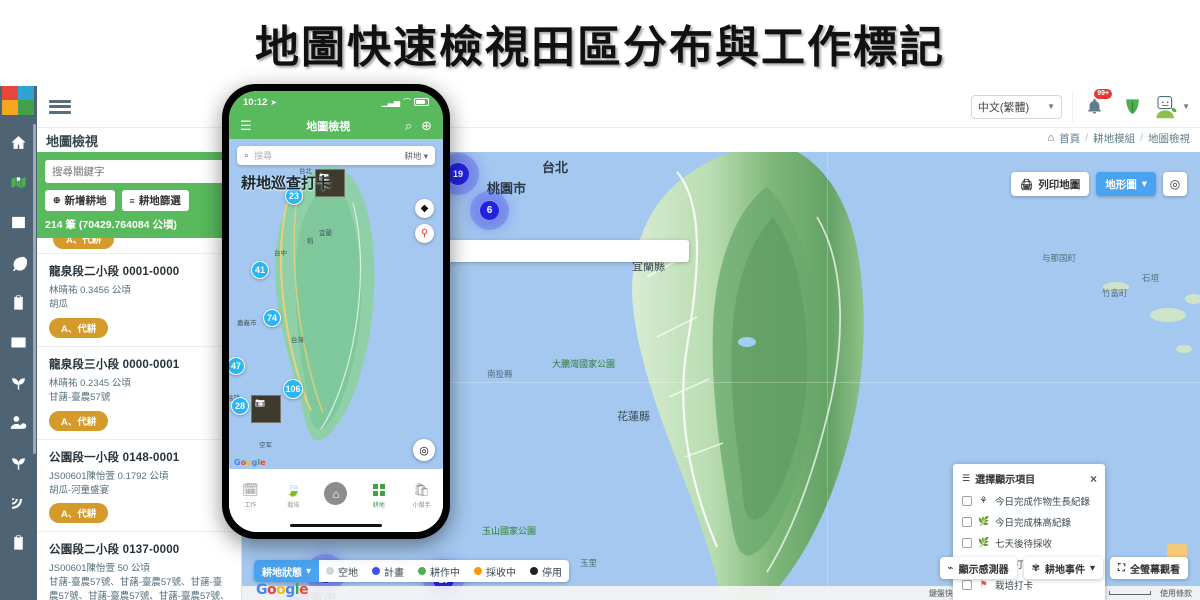  Describe the element at coordinates (18, 262) in the screenshot. I see `sidebar-item-crop` at that location.